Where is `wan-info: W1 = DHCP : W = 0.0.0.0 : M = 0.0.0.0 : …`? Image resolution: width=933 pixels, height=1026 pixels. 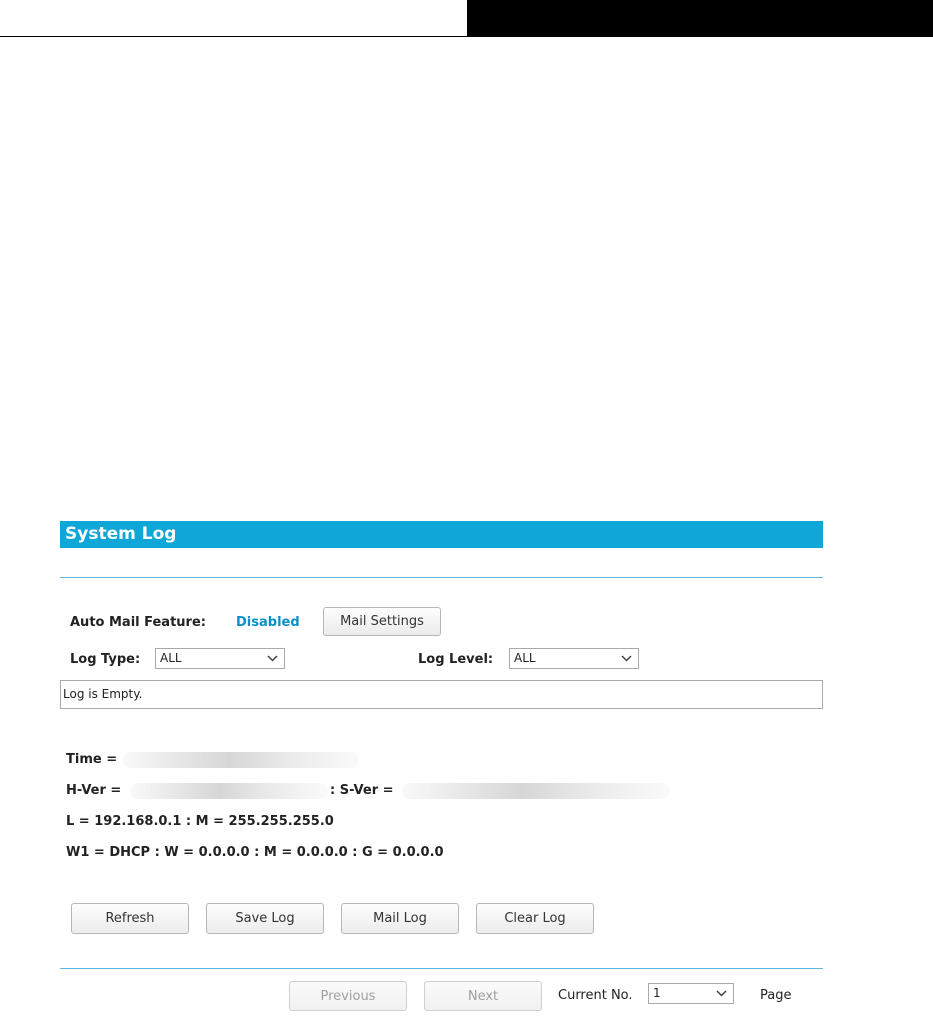
wan-info: W1 = DHCP : W = 0.0.0.0 : M = 0.0.0.0 : … is located at coordinates (255, 852).